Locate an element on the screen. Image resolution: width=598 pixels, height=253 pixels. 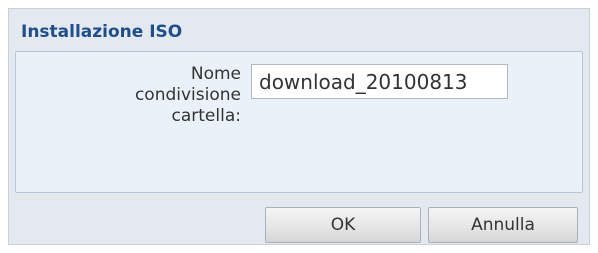
share-name-label-line: Nome is located at coordinates (215, 74).